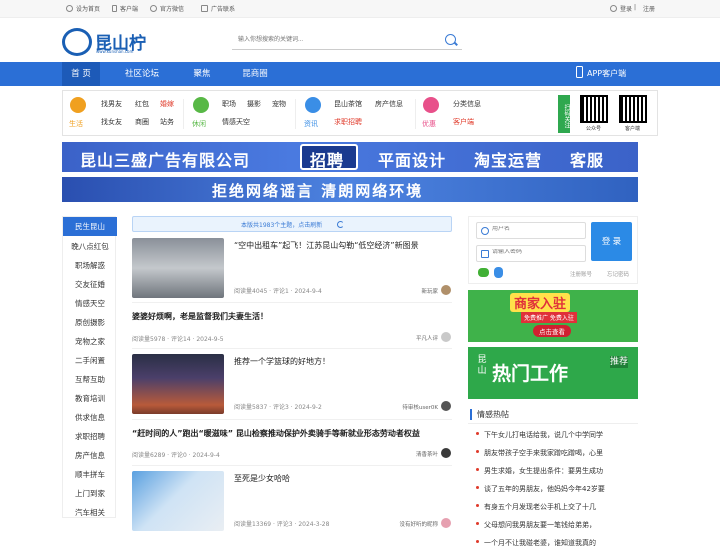 This screenshot has width=720, height=548. I want to click on ad-contact-link: 广告联系, so click(218, 8).